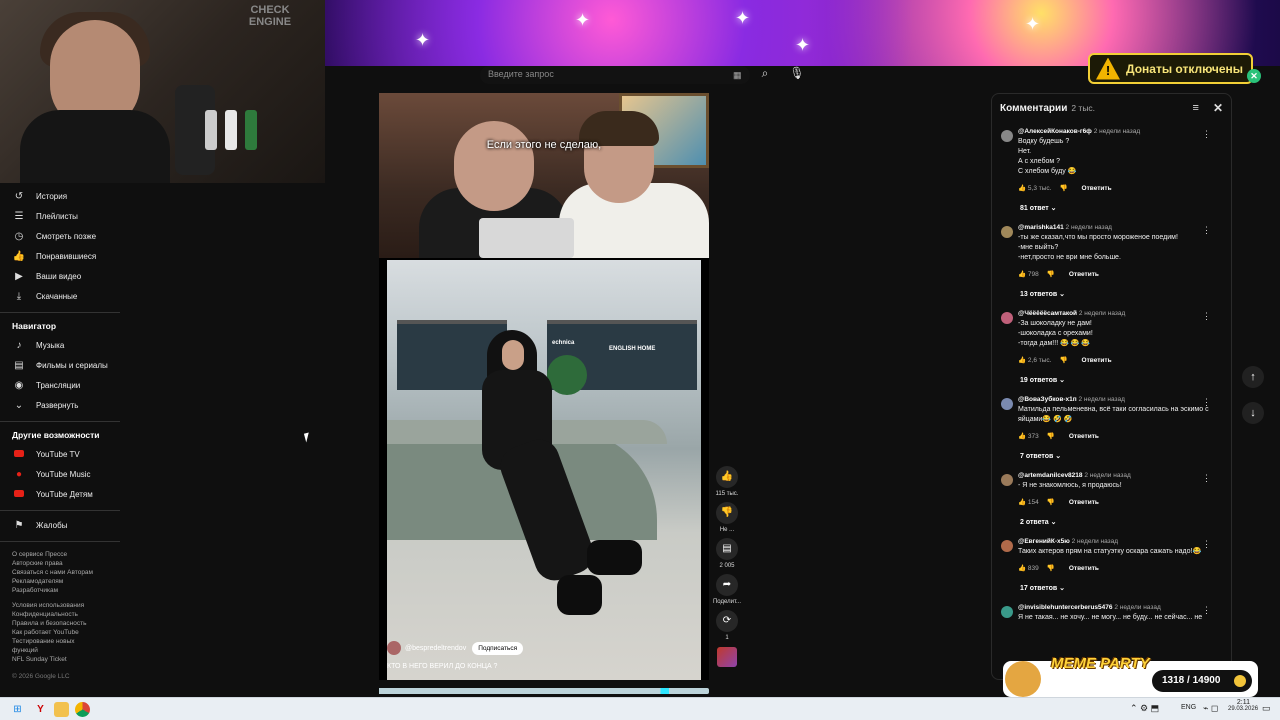 The image size is (1280, 720). What do you see at coordinates (1111, 206) in the screenshot?
I see `replies-toggle: 81 ответ ⌄` at bounding box center [1111, 206].